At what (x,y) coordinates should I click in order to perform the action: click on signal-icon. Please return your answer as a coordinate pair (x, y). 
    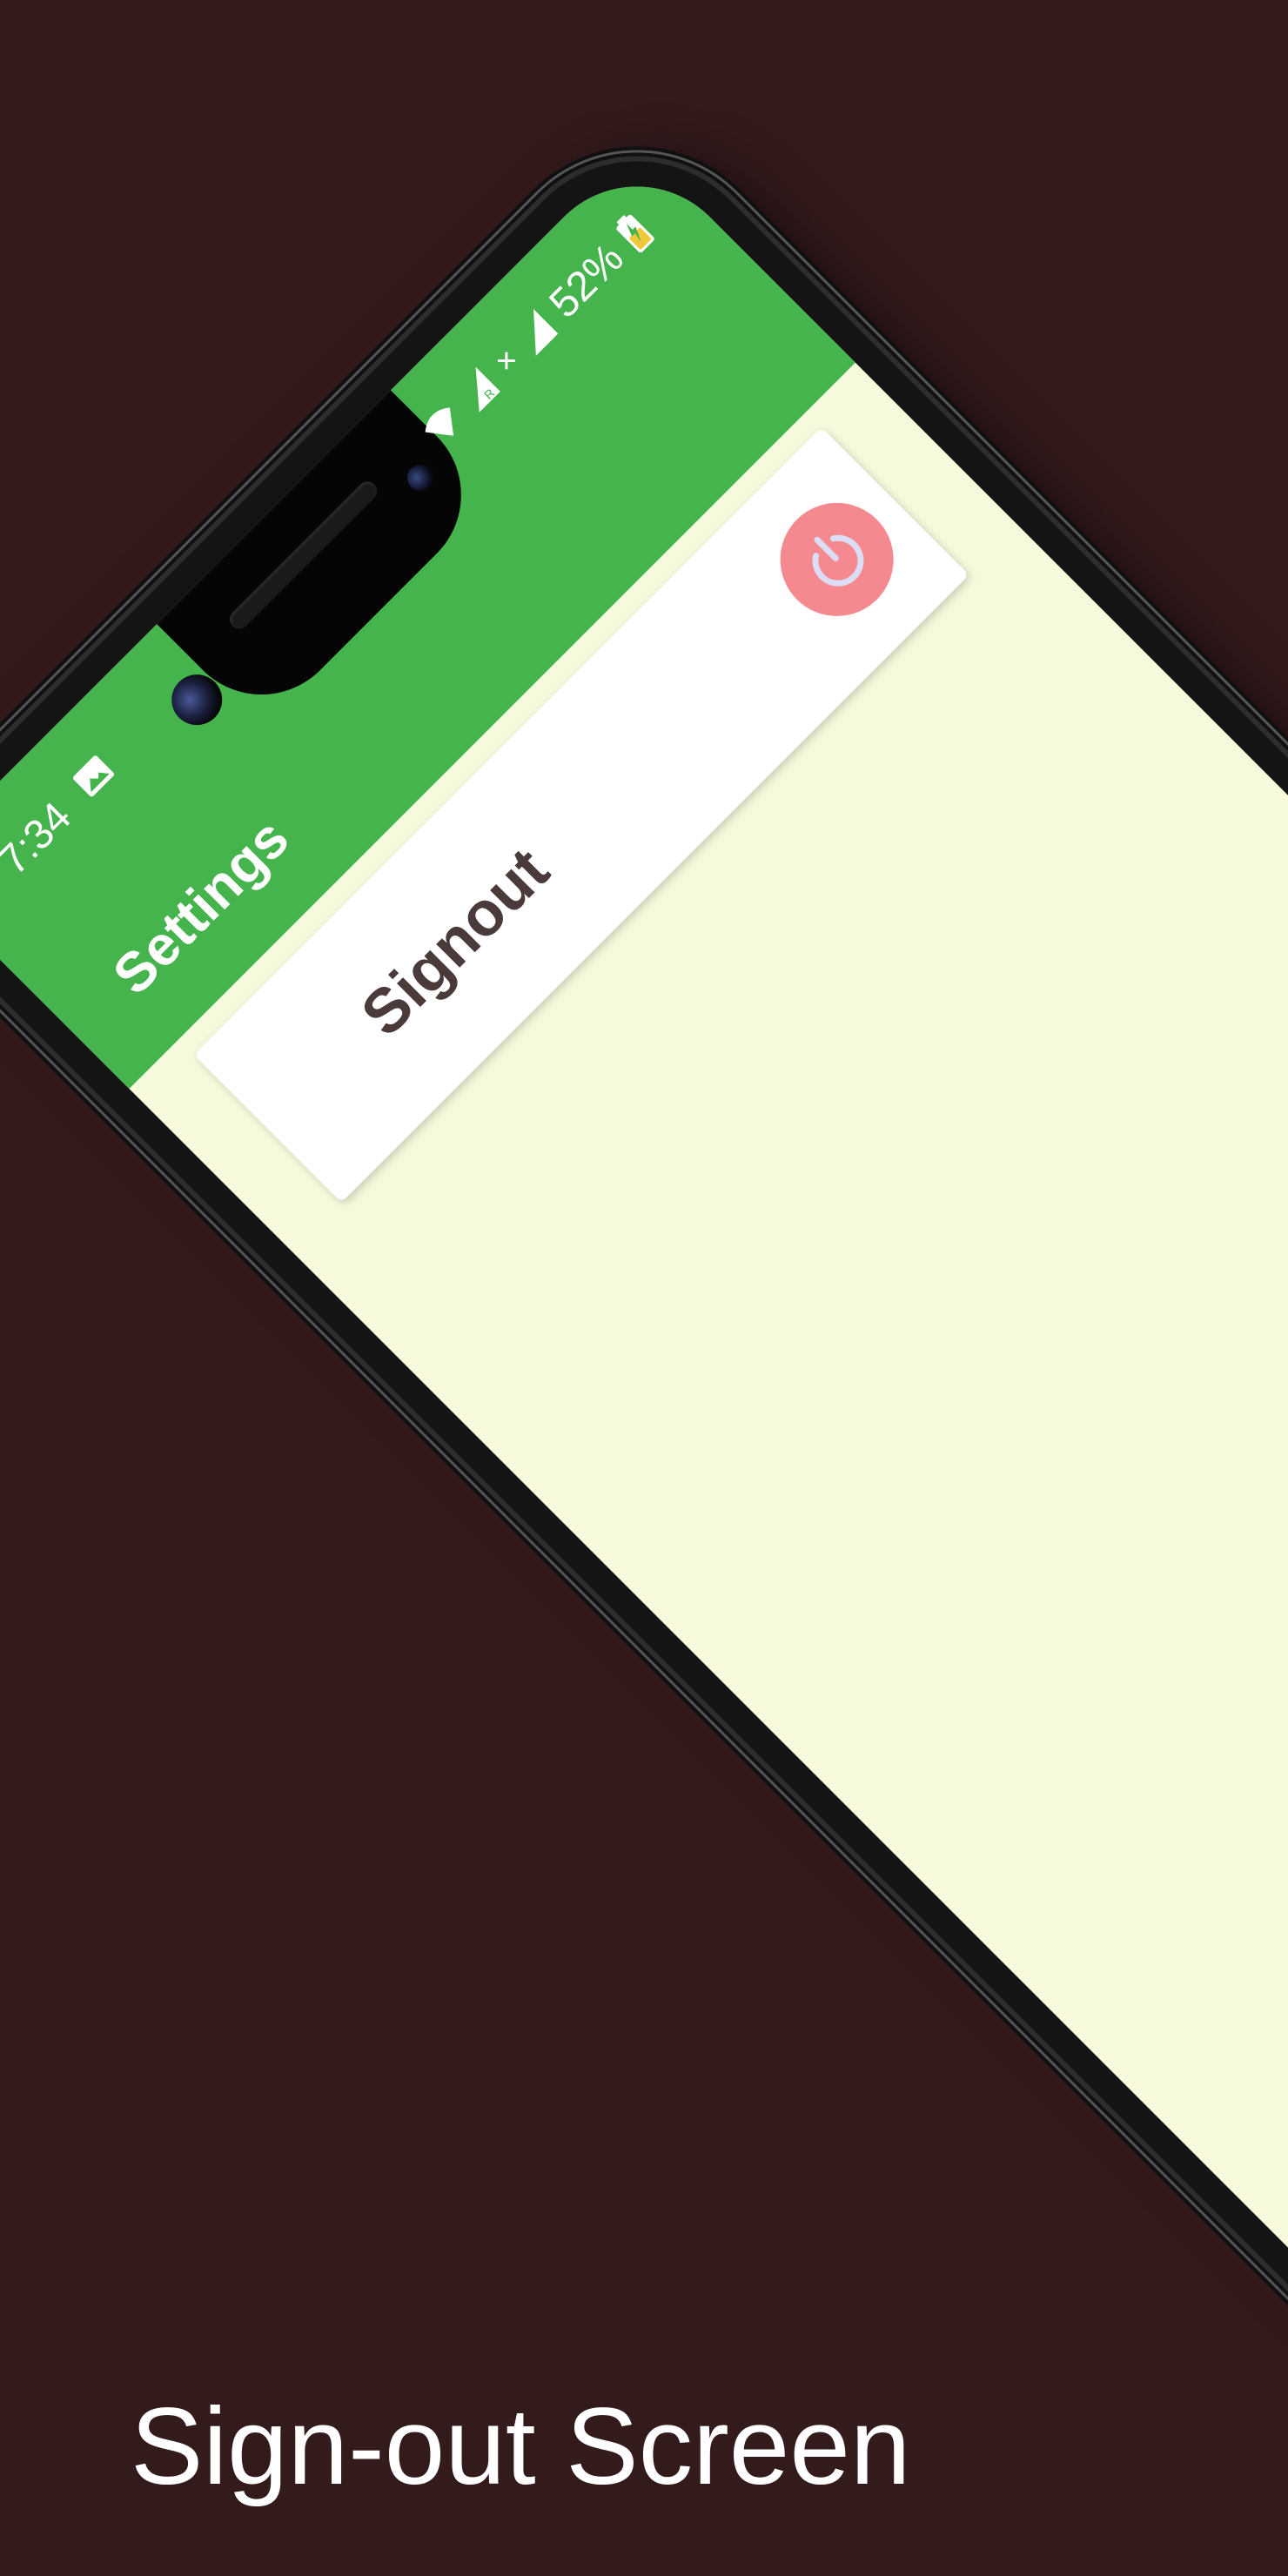
    Looking at the image, I should click on (546, 332).